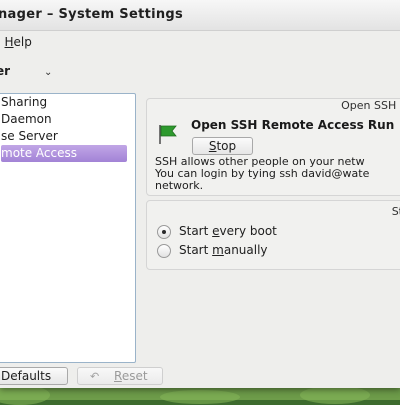 This screenshot has height=405, width=400. I want to click on menu-help: ) Help, so click(16, 42).